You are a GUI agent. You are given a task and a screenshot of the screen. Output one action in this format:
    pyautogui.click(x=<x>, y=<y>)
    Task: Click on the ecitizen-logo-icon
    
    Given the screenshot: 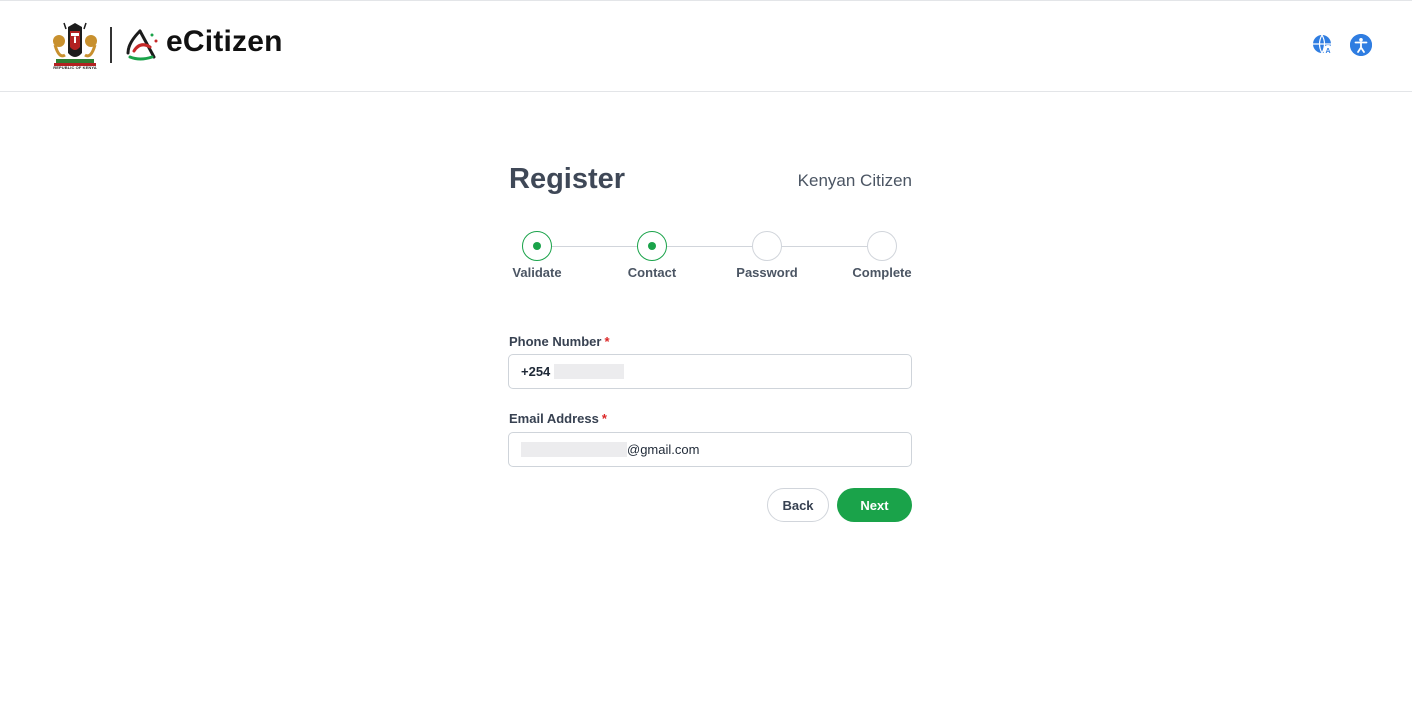 What is the action you would take?
    pyautogui.click(x=142, y=45)
    